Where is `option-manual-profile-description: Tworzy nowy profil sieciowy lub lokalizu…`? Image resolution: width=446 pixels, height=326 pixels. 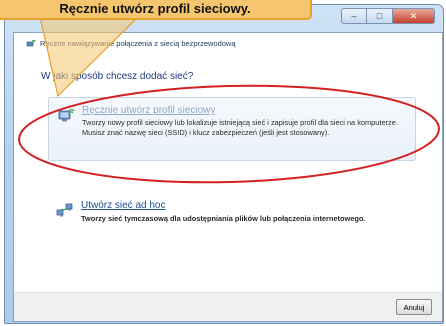
option-manual-profile-description: Tworzy nowy profil sieciowy lub lokalizu… is located at coordinates (240, 127).